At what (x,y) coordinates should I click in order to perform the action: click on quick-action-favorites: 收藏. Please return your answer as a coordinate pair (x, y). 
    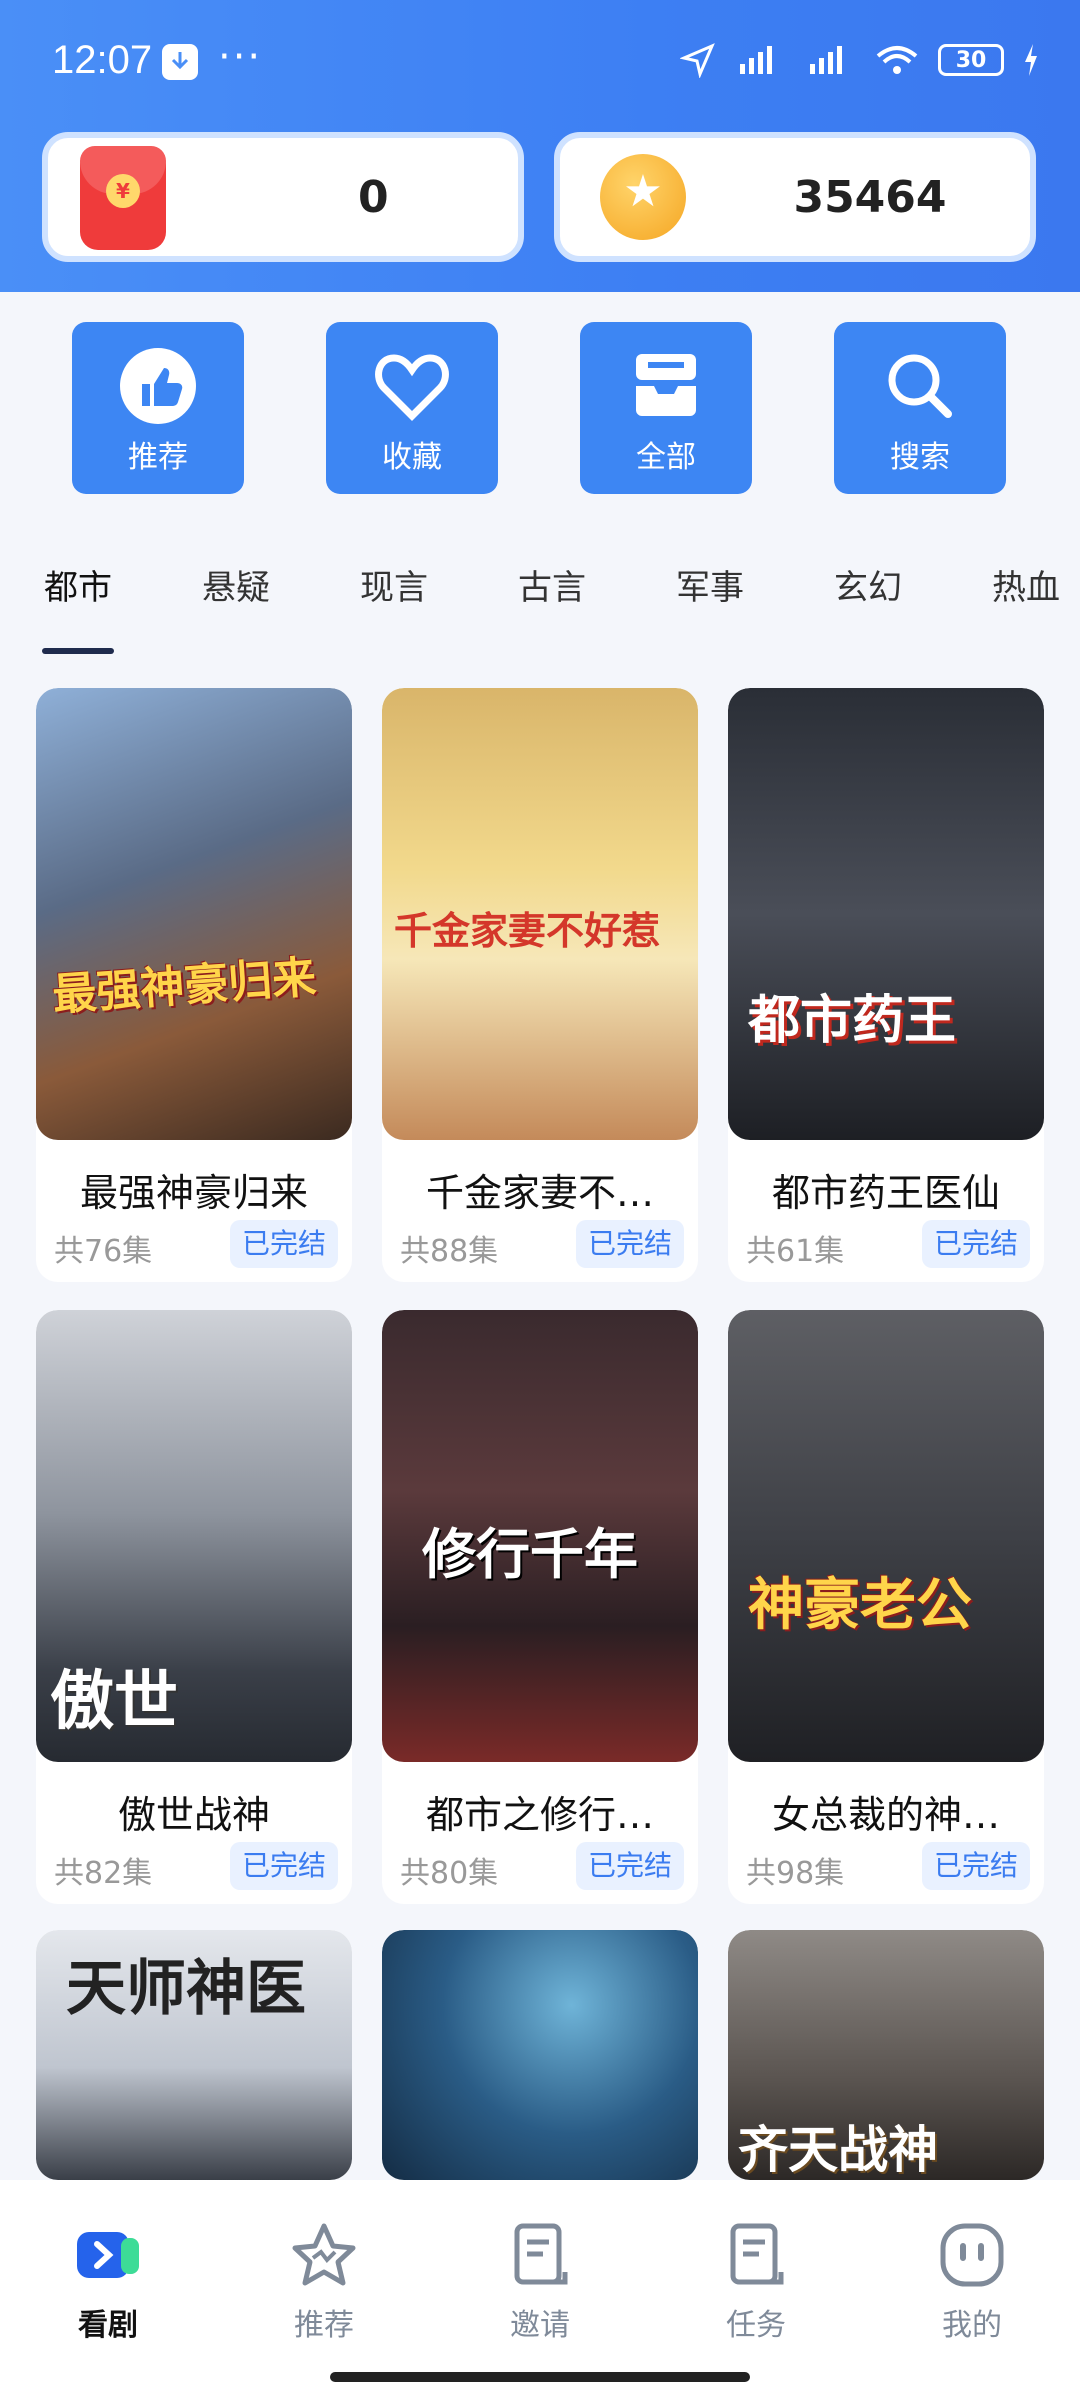
    Looking at the image, I should click on (412, 408).